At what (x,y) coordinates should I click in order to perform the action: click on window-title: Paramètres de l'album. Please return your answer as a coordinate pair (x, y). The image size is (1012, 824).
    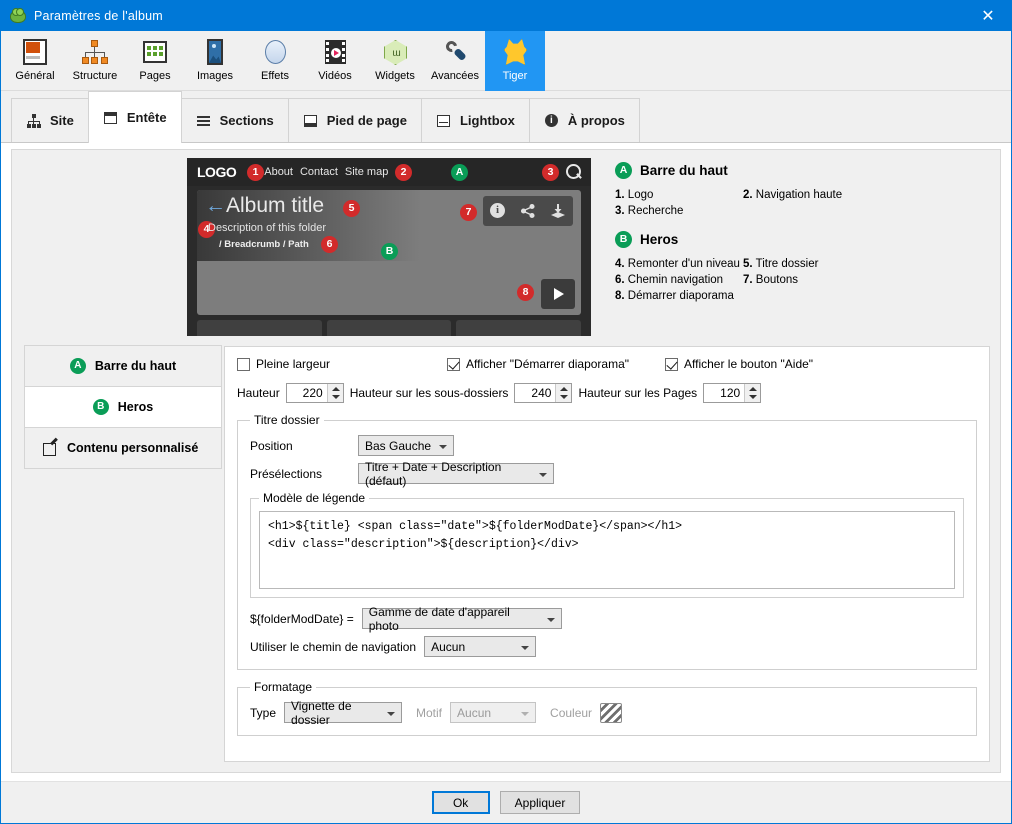
    Looking at the image, I should click on (98, 16).